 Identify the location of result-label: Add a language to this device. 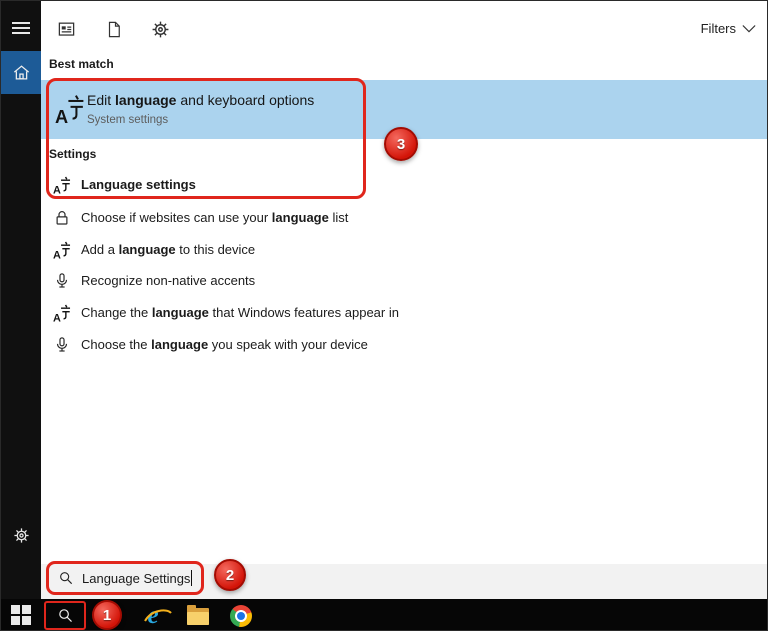
(168, 249).